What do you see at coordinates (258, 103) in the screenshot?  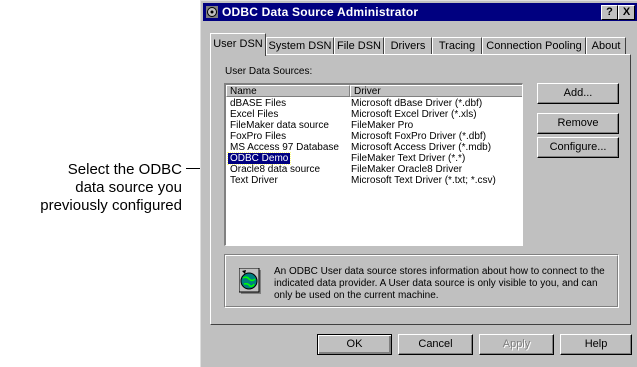 I see `row-name: dBASE Files` at bounding box center [258, 103].